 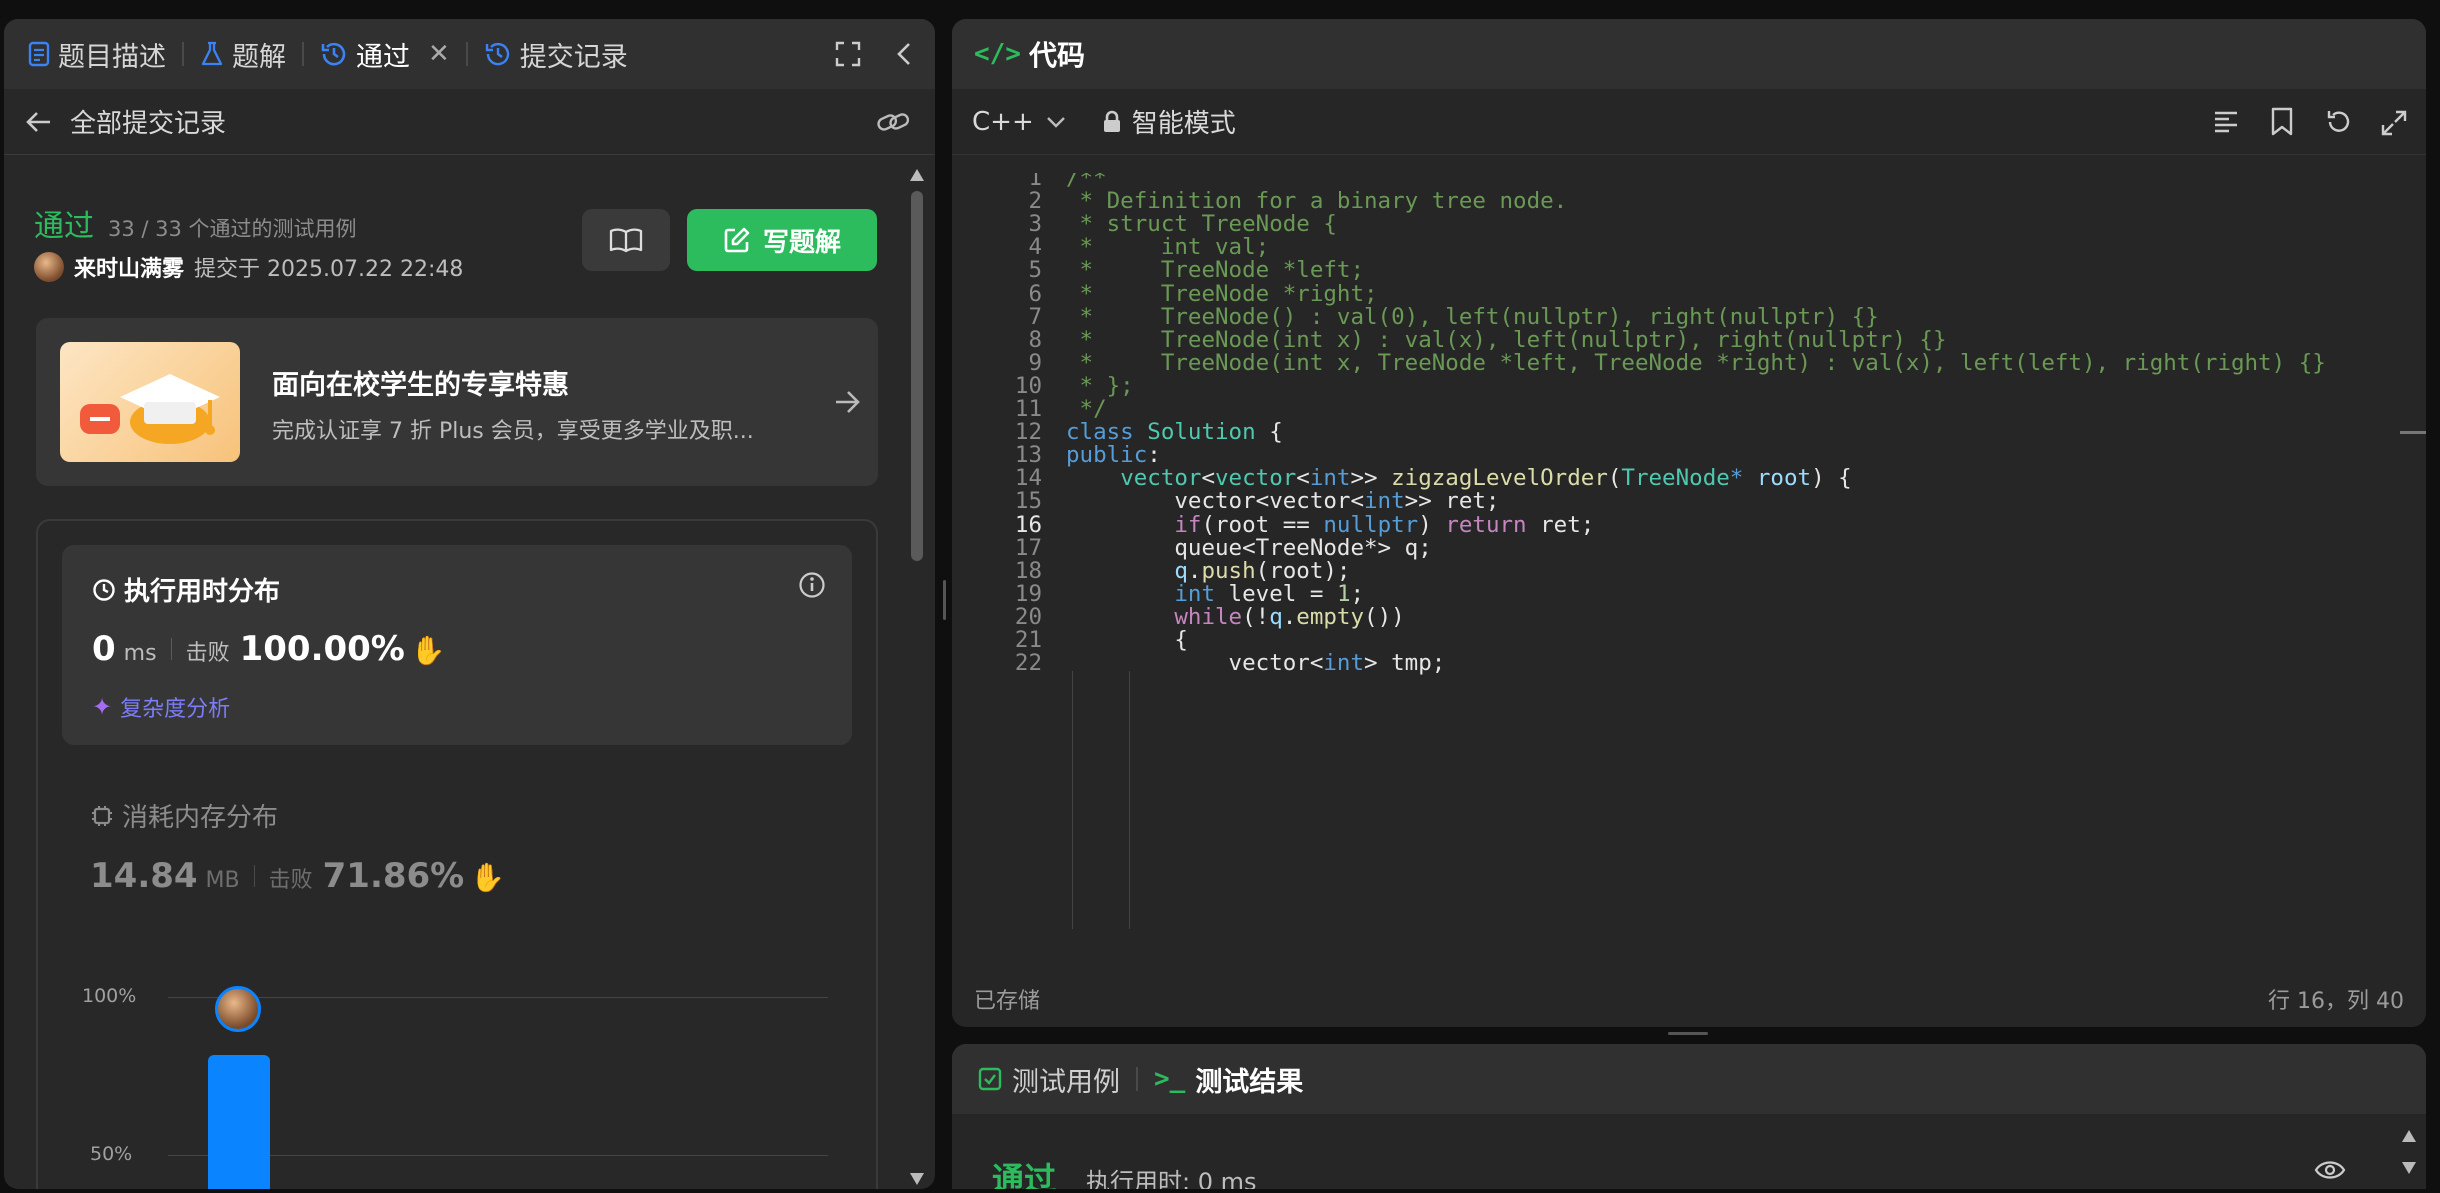 I want to click on code-line: vector<vector<int>> ret;, so click(x=1282, y=501).